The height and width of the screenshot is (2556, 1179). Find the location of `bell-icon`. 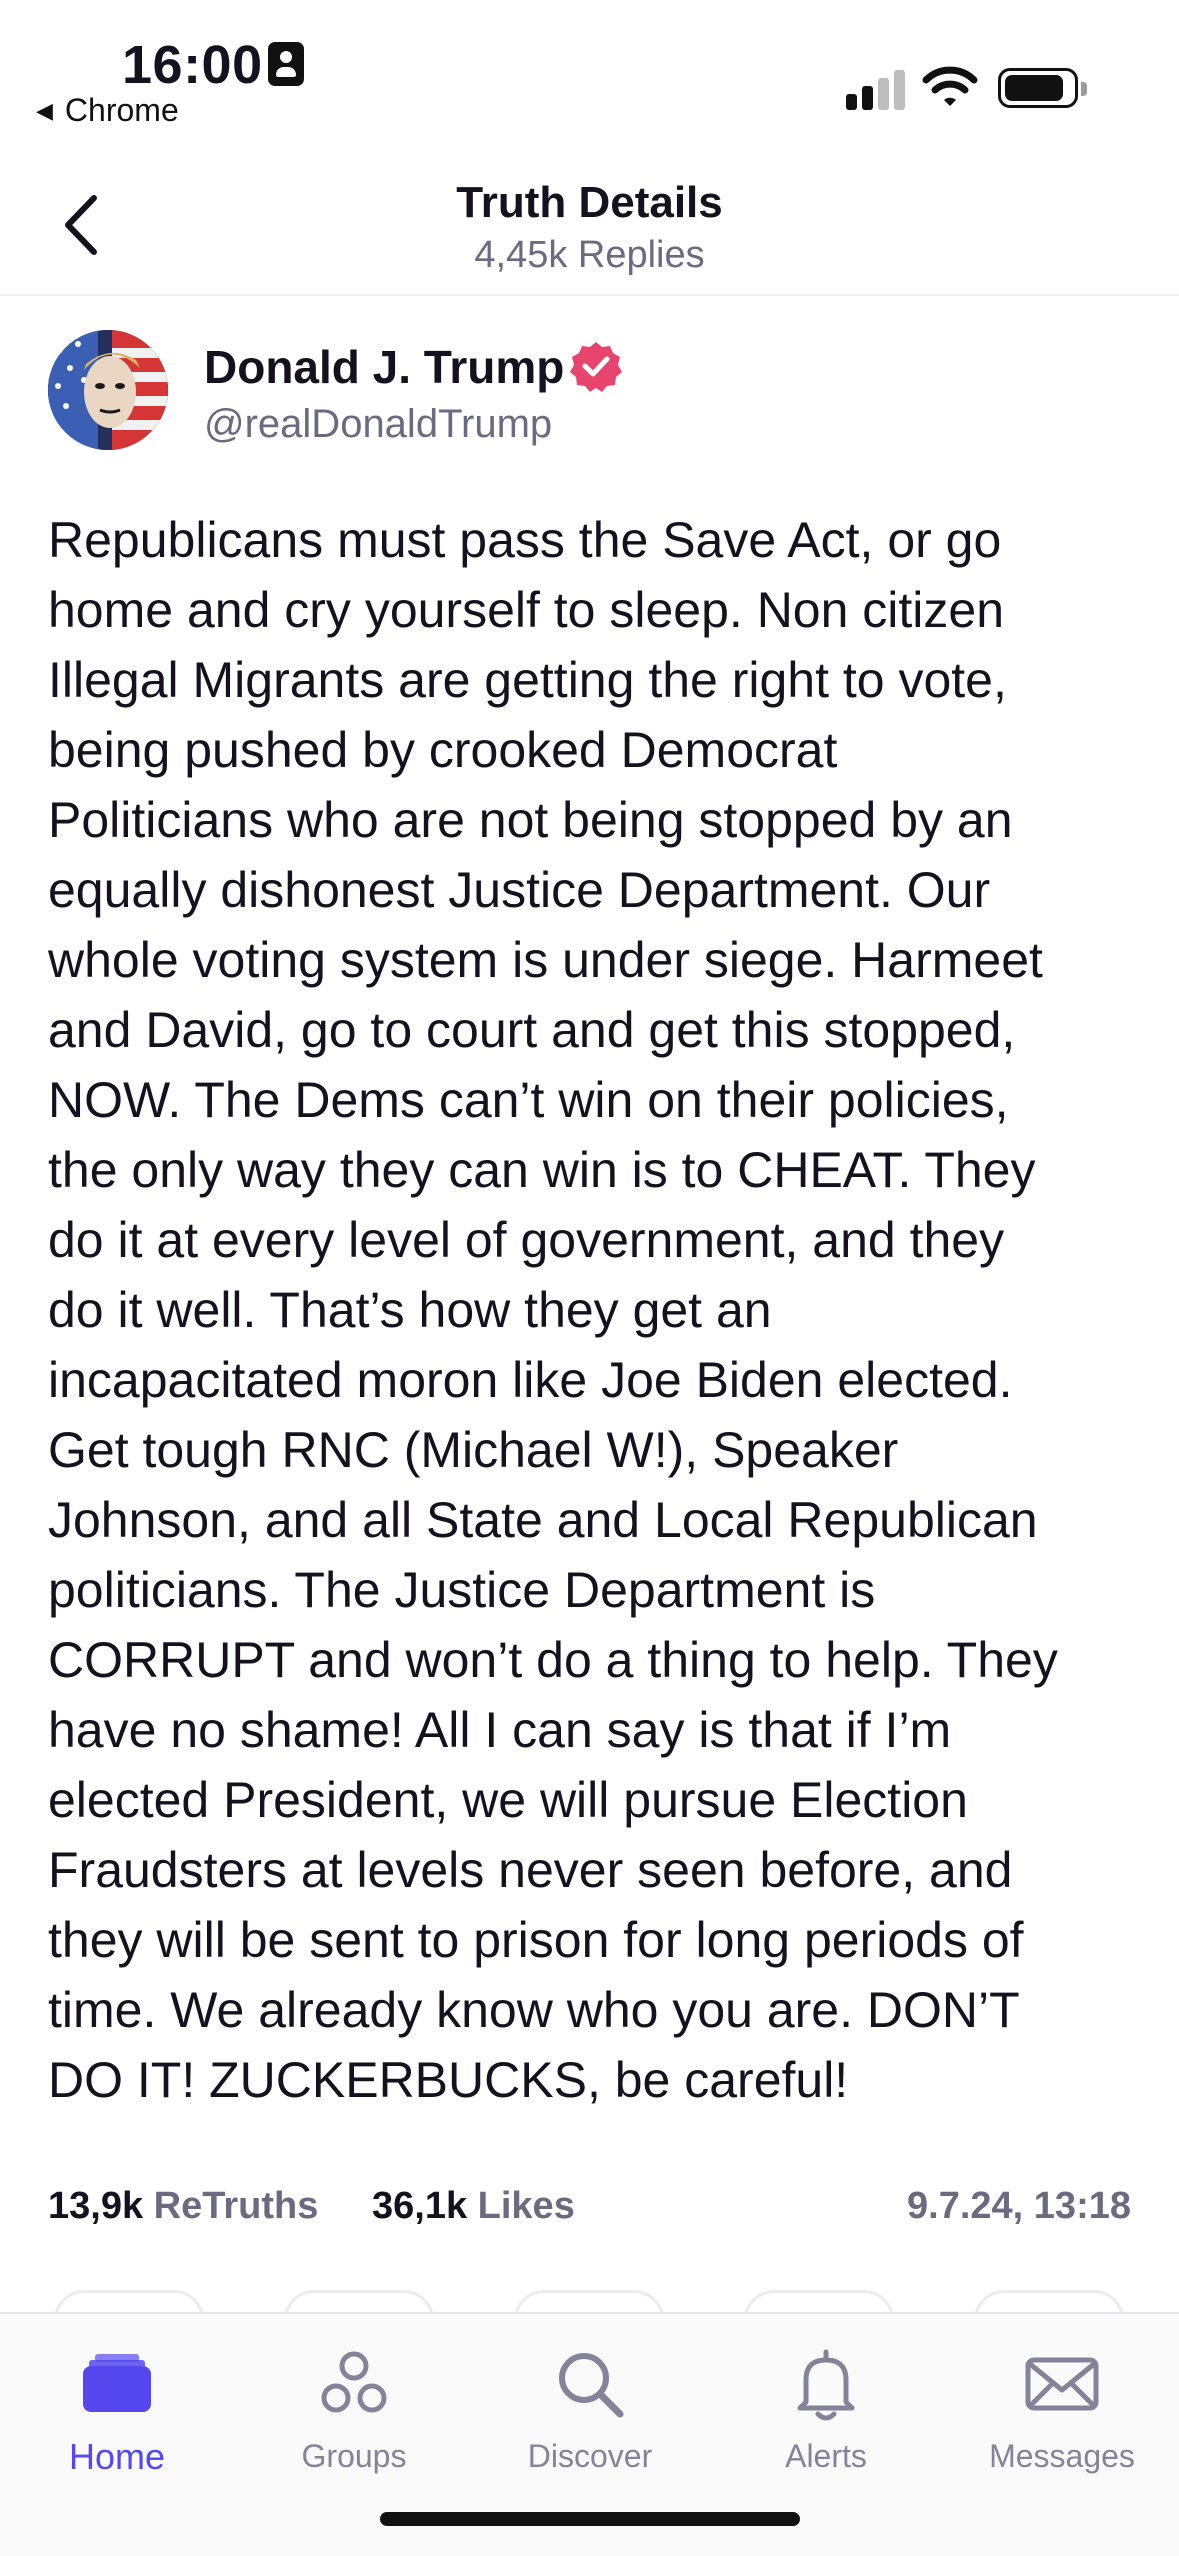

bell-icon is located at coordinates (826, 2385).